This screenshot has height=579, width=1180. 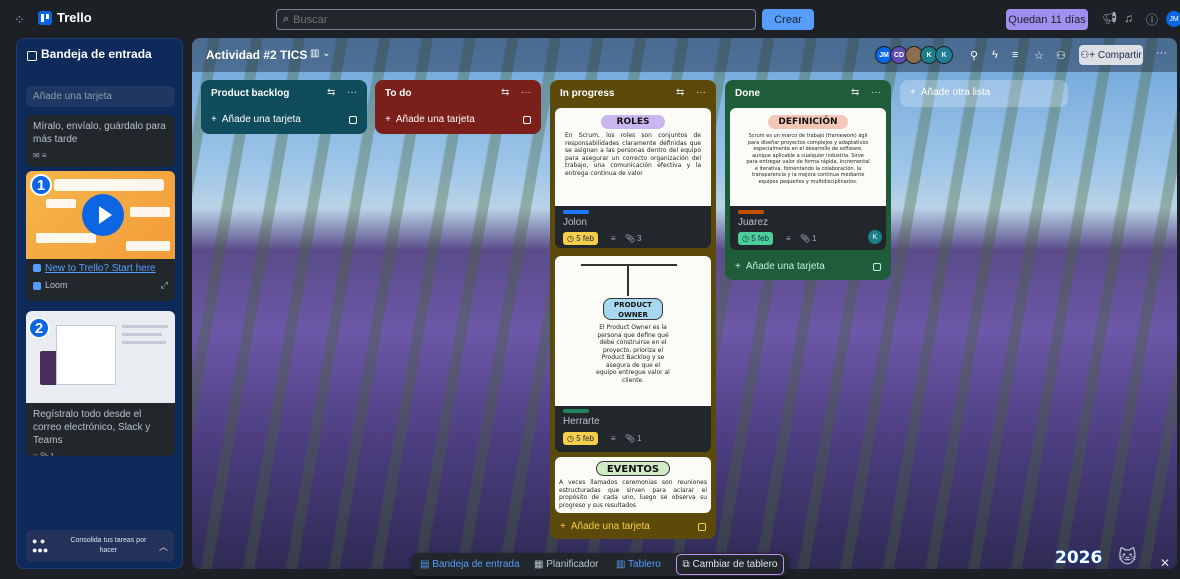 What do you see at coordinates (1109, 18) in the screenshot?
I see `megaphone-icon: 📢︎` at bounding box center [1109, 18].